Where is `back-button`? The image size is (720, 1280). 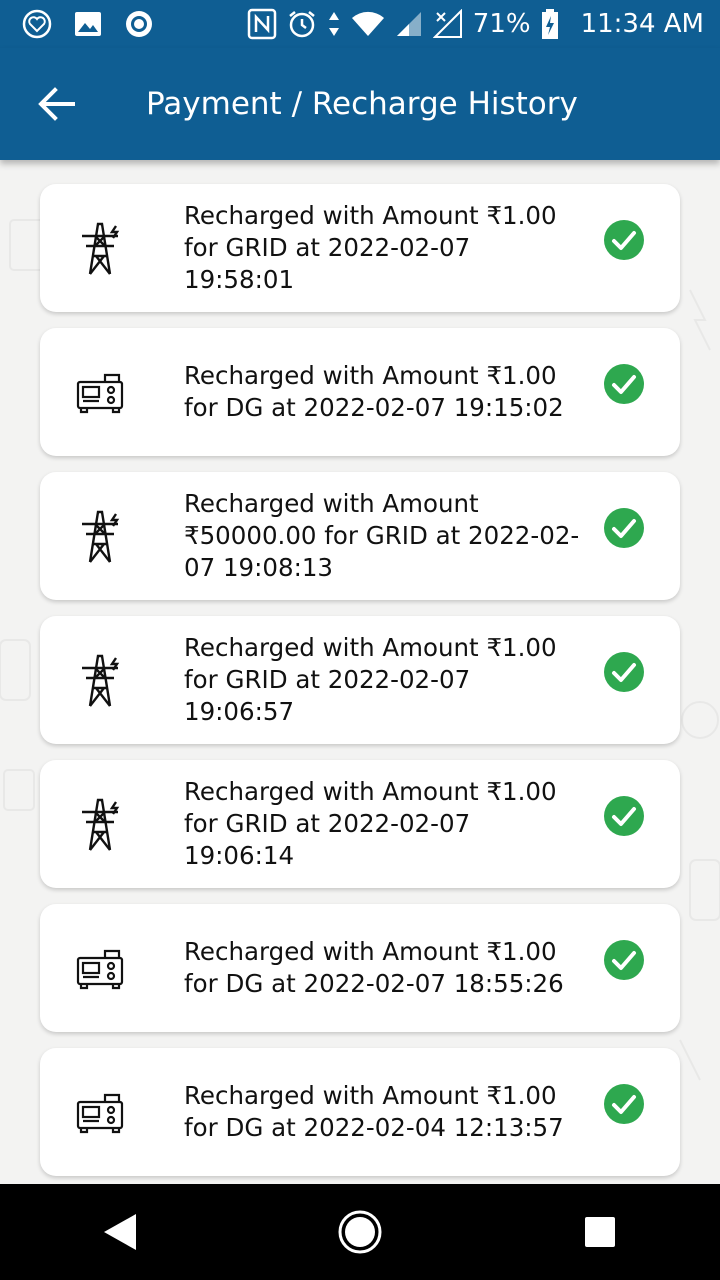
back-button is located at coordinates (56, 104).